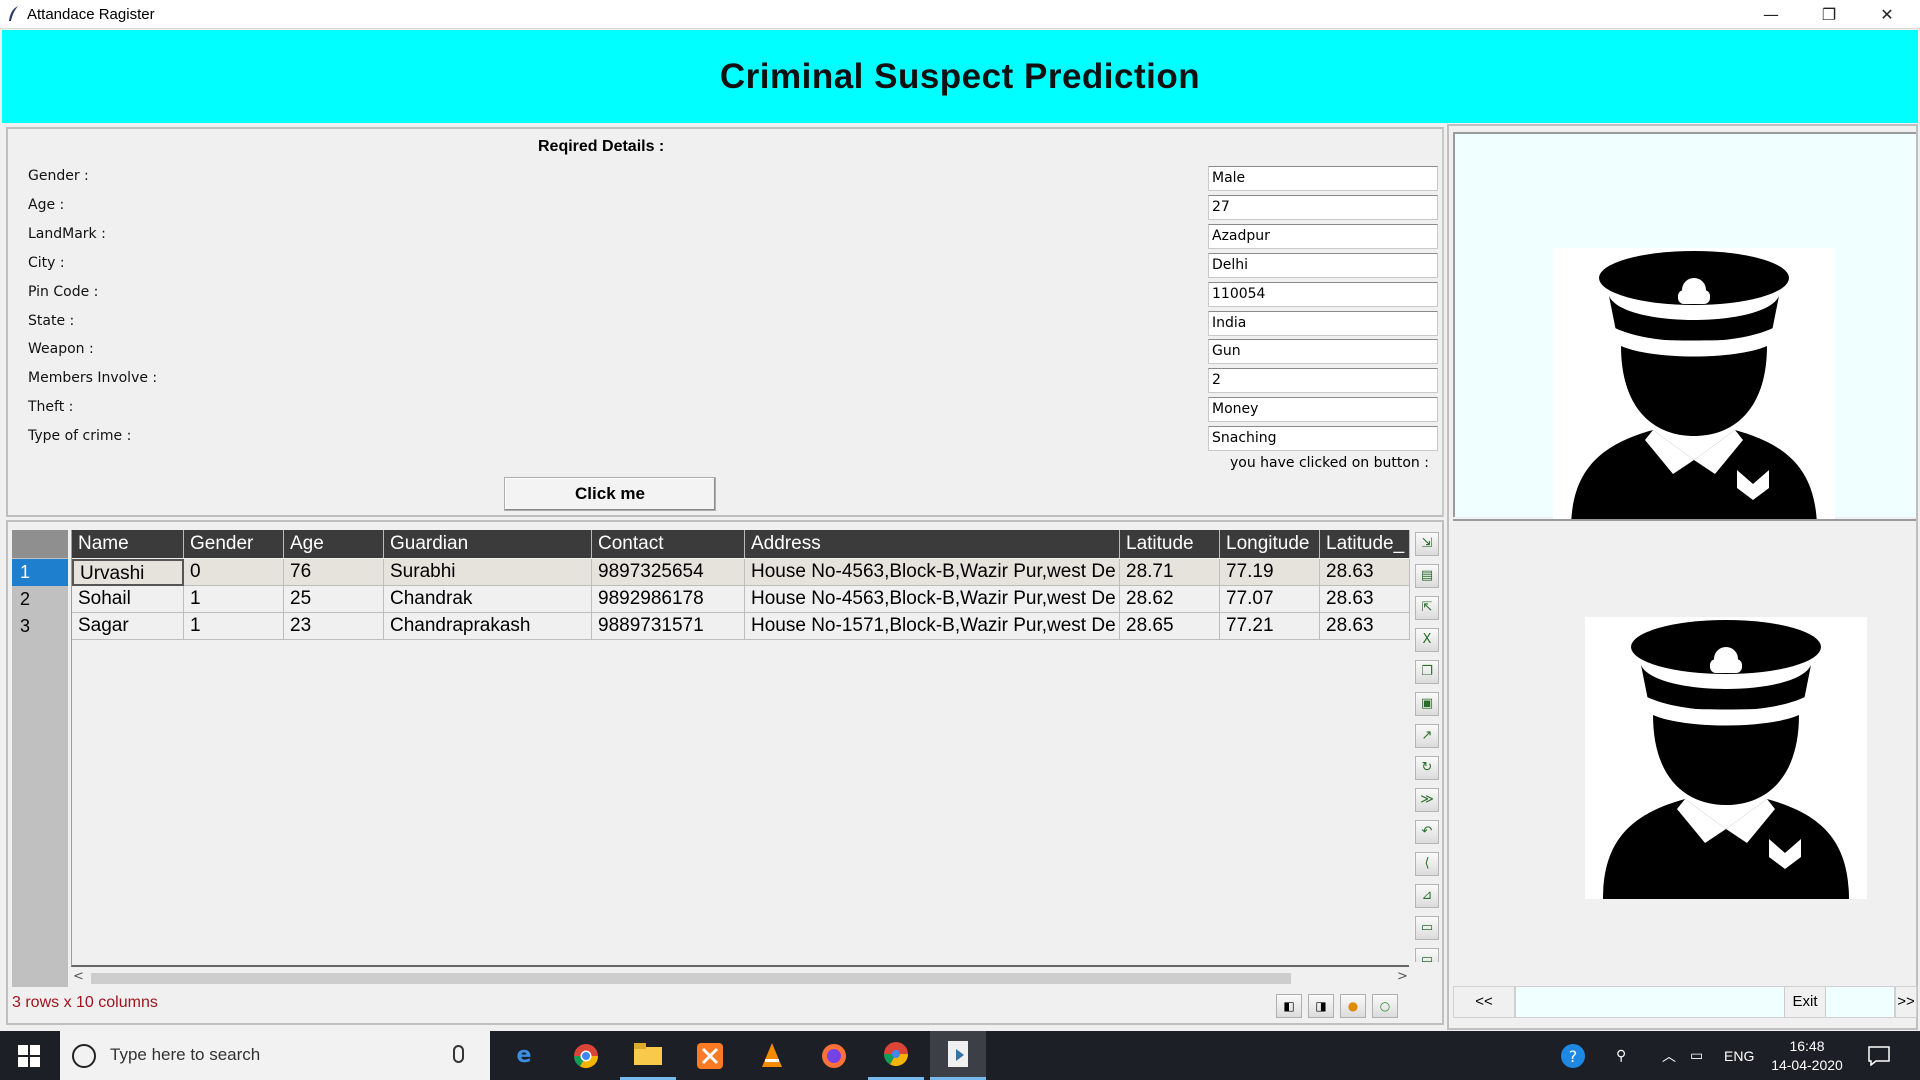 This screenshot has height=1080, width=1920. What do you see at coordinates (1365, 544) in the screenshot?
I see `column-header-latitude2: Latitude_` at bounding box center [1365, 544].